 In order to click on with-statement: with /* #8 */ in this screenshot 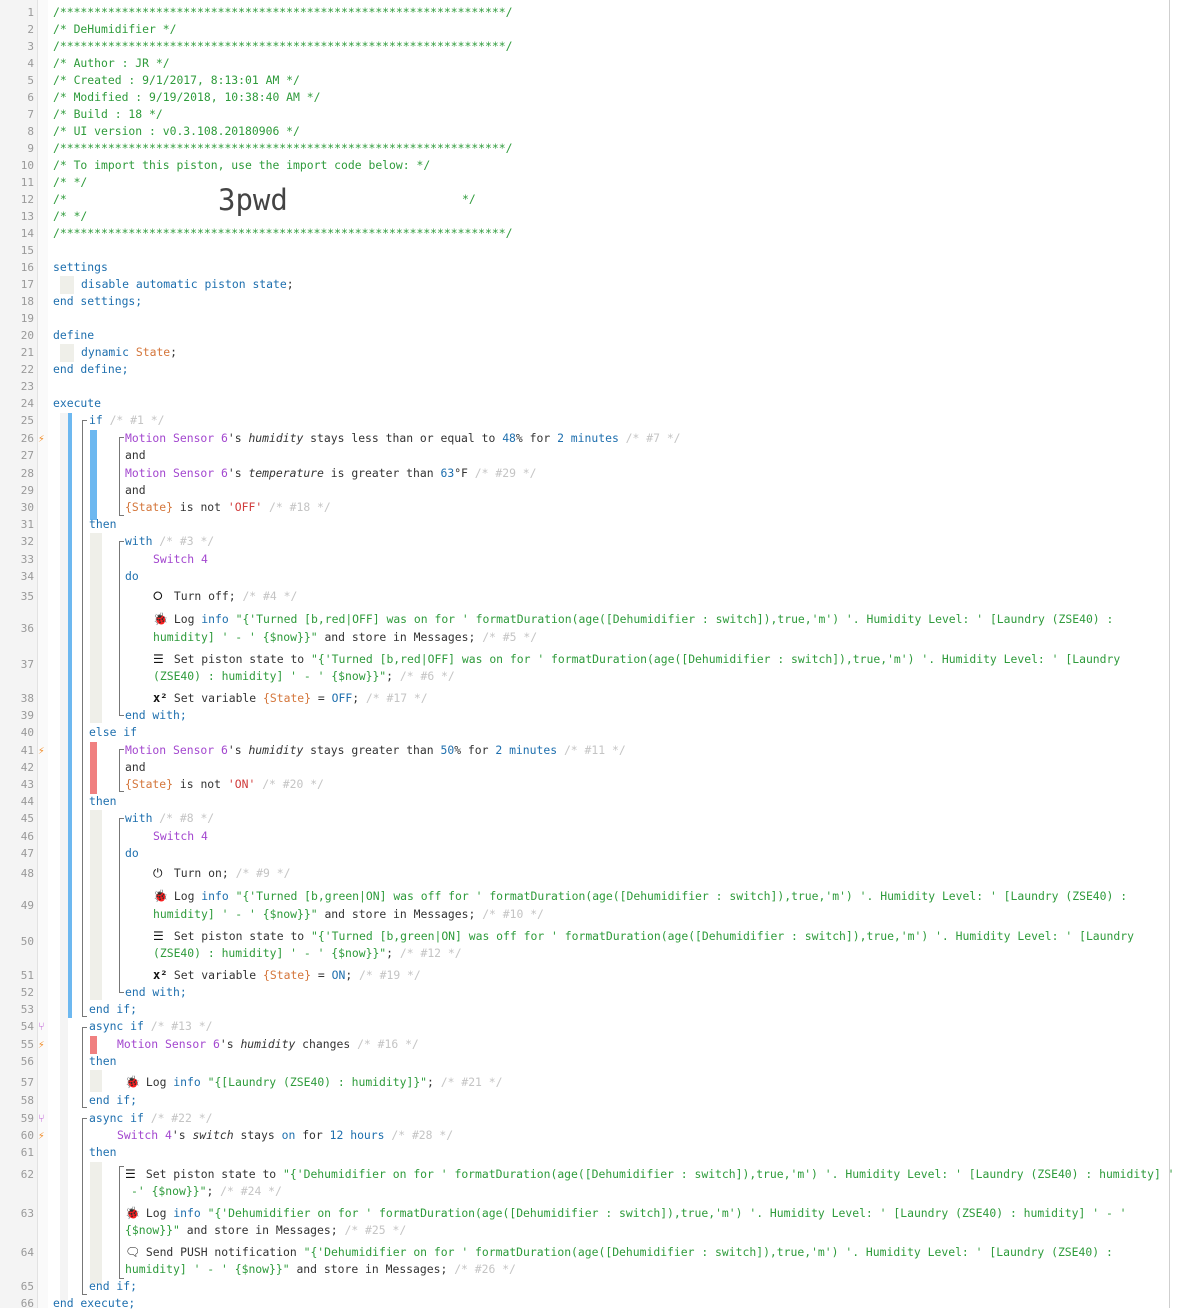, I will do `click(169, 818)`.